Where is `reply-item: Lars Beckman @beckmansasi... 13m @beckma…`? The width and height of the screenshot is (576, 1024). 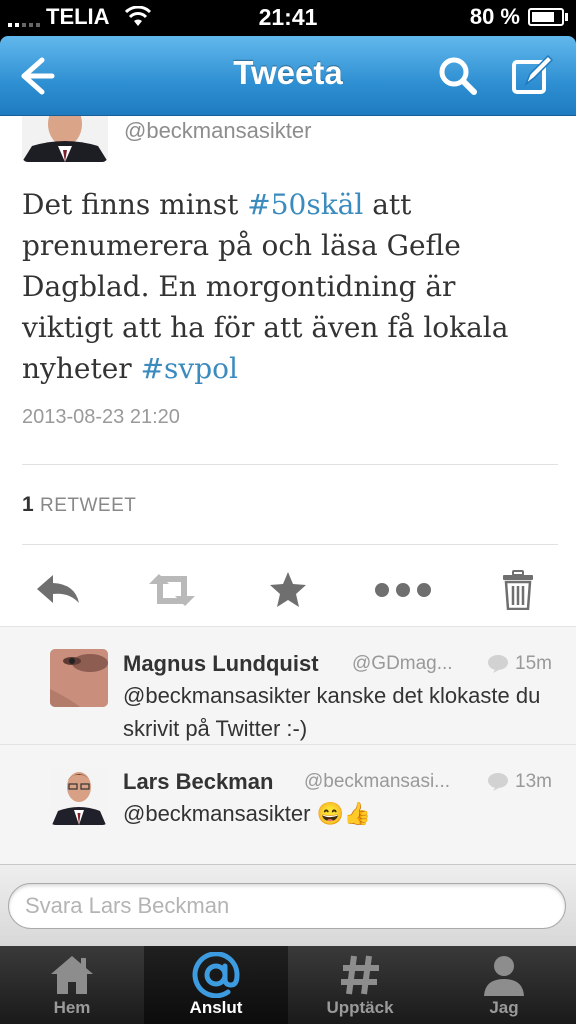
reply-item: Lars Beckman @beckmansasi... 13m @beckma… is located at coordinates (288, 804).